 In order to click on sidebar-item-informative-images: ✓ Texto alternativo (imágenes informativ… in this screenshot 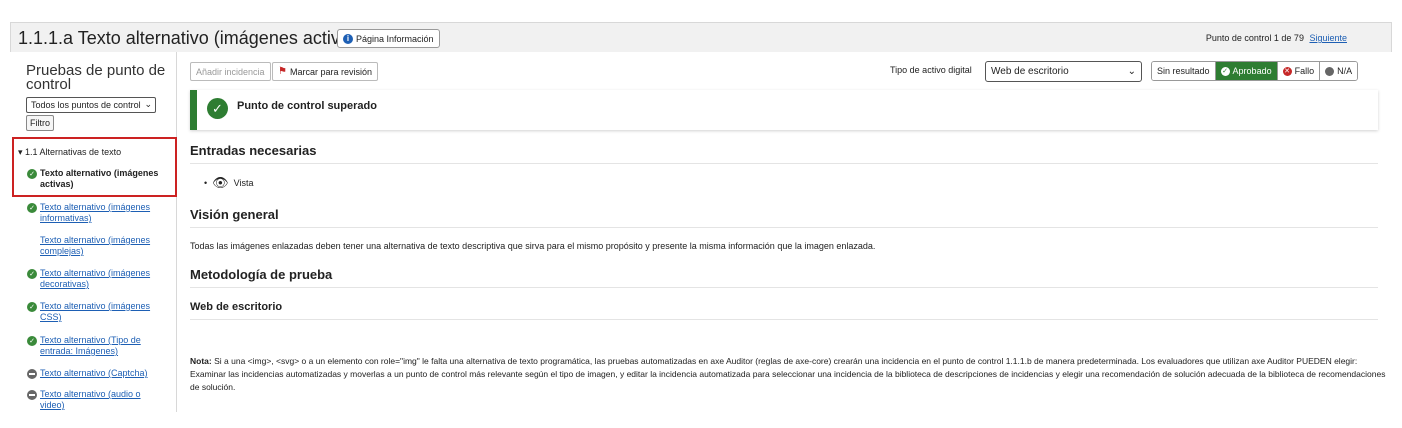, I will do `click(97, 213)`.